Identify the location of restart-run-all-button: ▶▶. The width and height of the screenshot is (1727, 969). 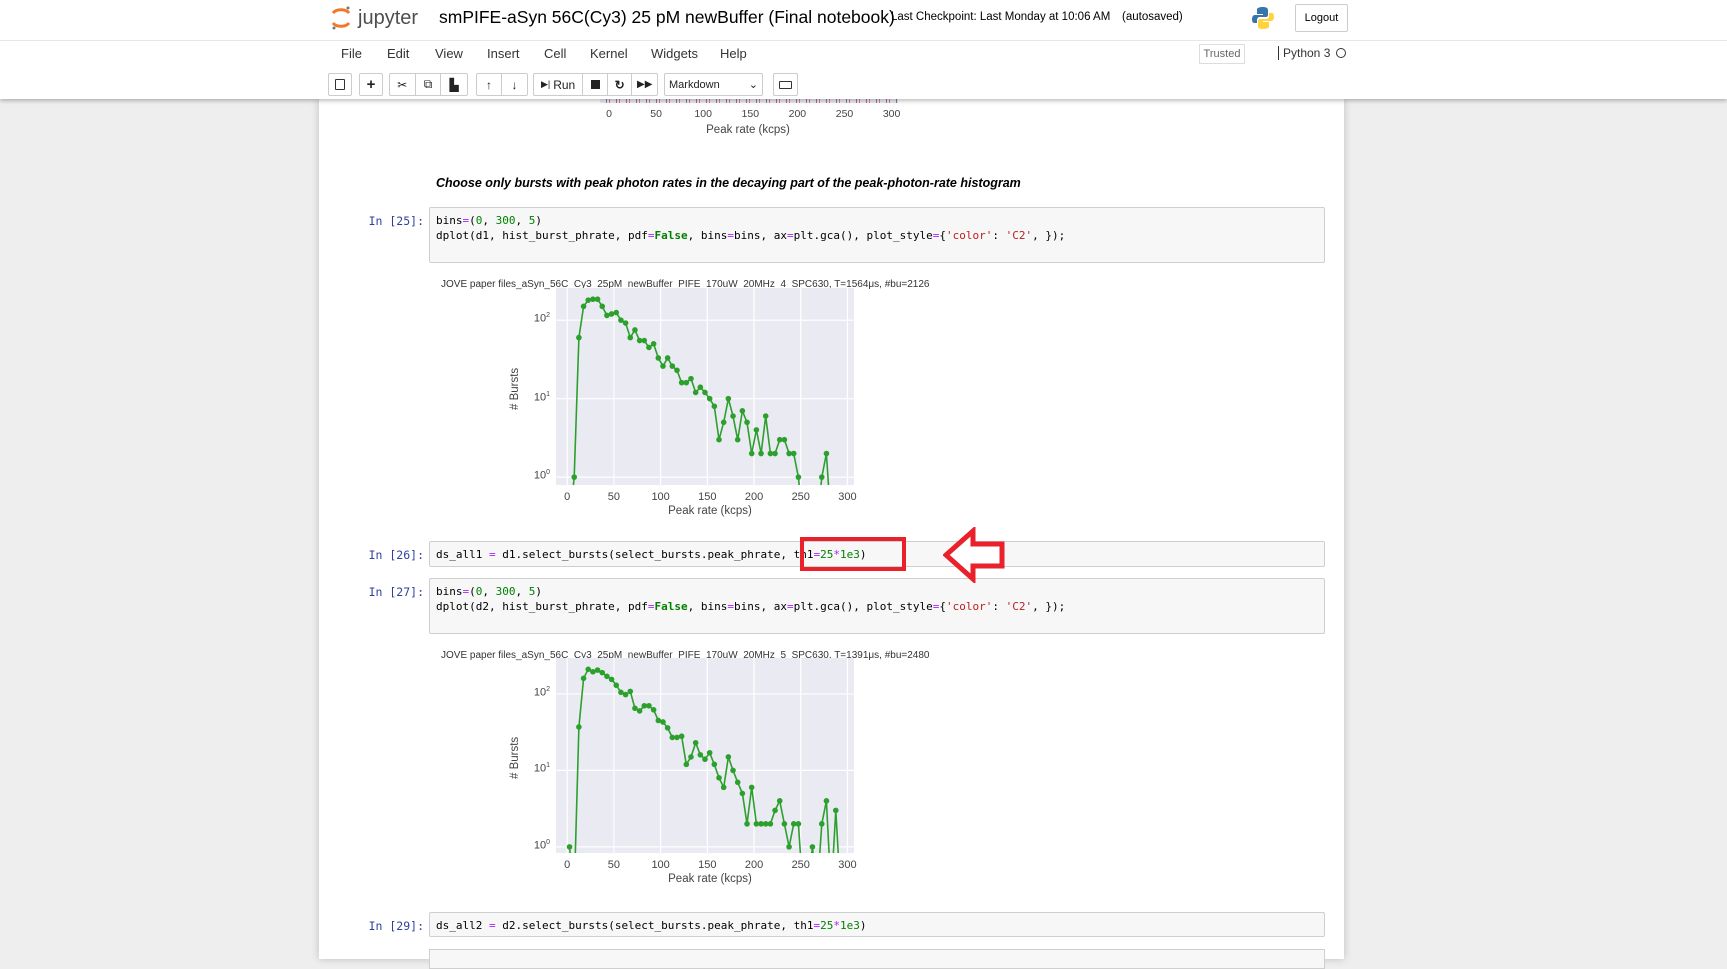
(644, 84).